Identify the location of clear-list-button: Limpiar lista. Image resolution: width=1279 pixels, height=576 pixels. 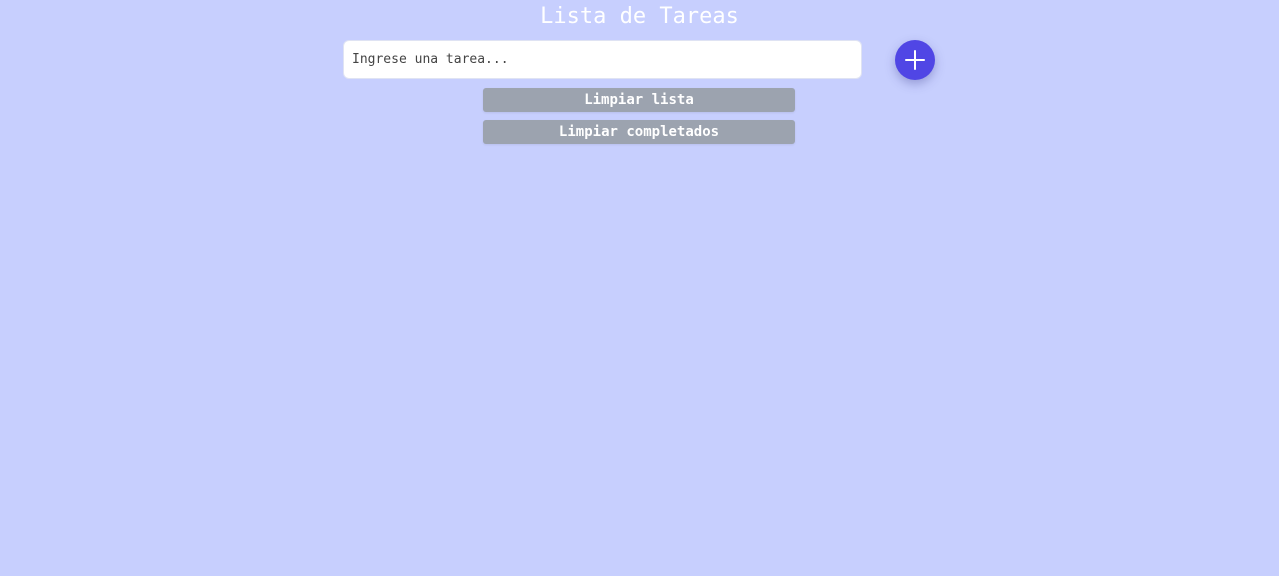
(639, 100).